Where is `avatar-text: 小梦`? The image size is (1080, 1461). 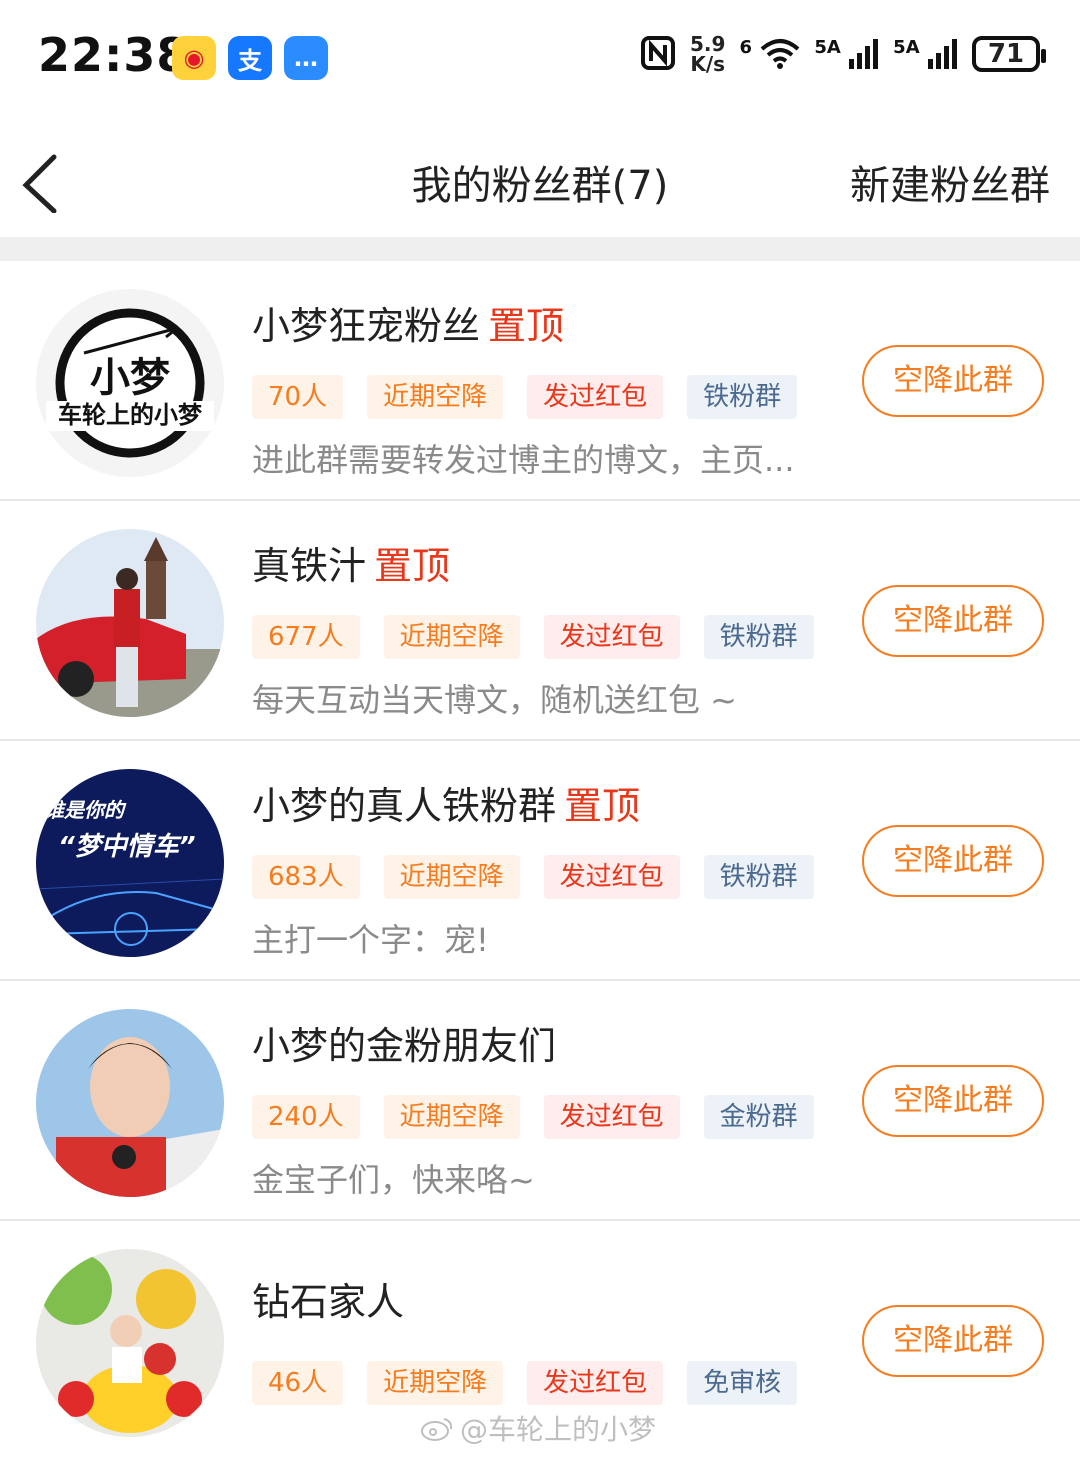 avatar-text: 小梦 is located at coordinates (130, 378).